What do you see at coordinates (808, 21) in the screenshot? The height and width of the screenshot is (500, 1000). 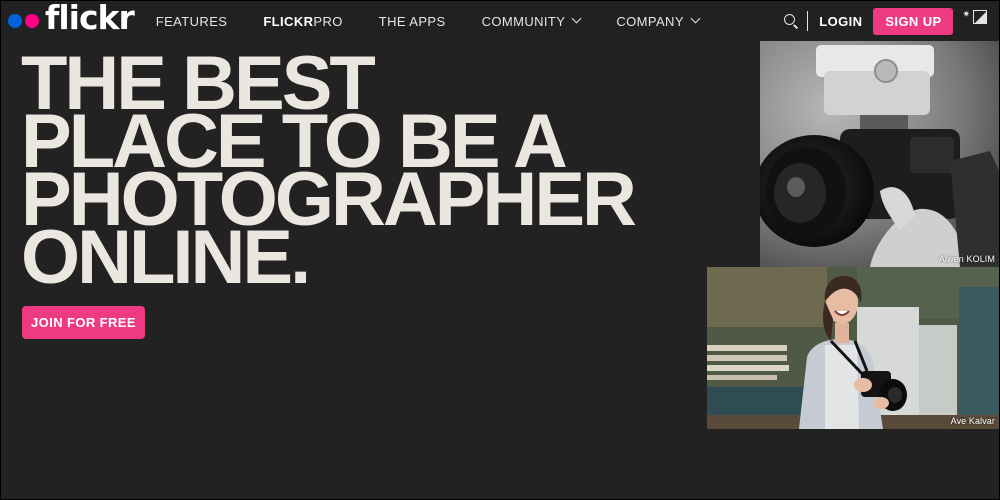 I see `nav-divider` at bounding box center [808, 21].